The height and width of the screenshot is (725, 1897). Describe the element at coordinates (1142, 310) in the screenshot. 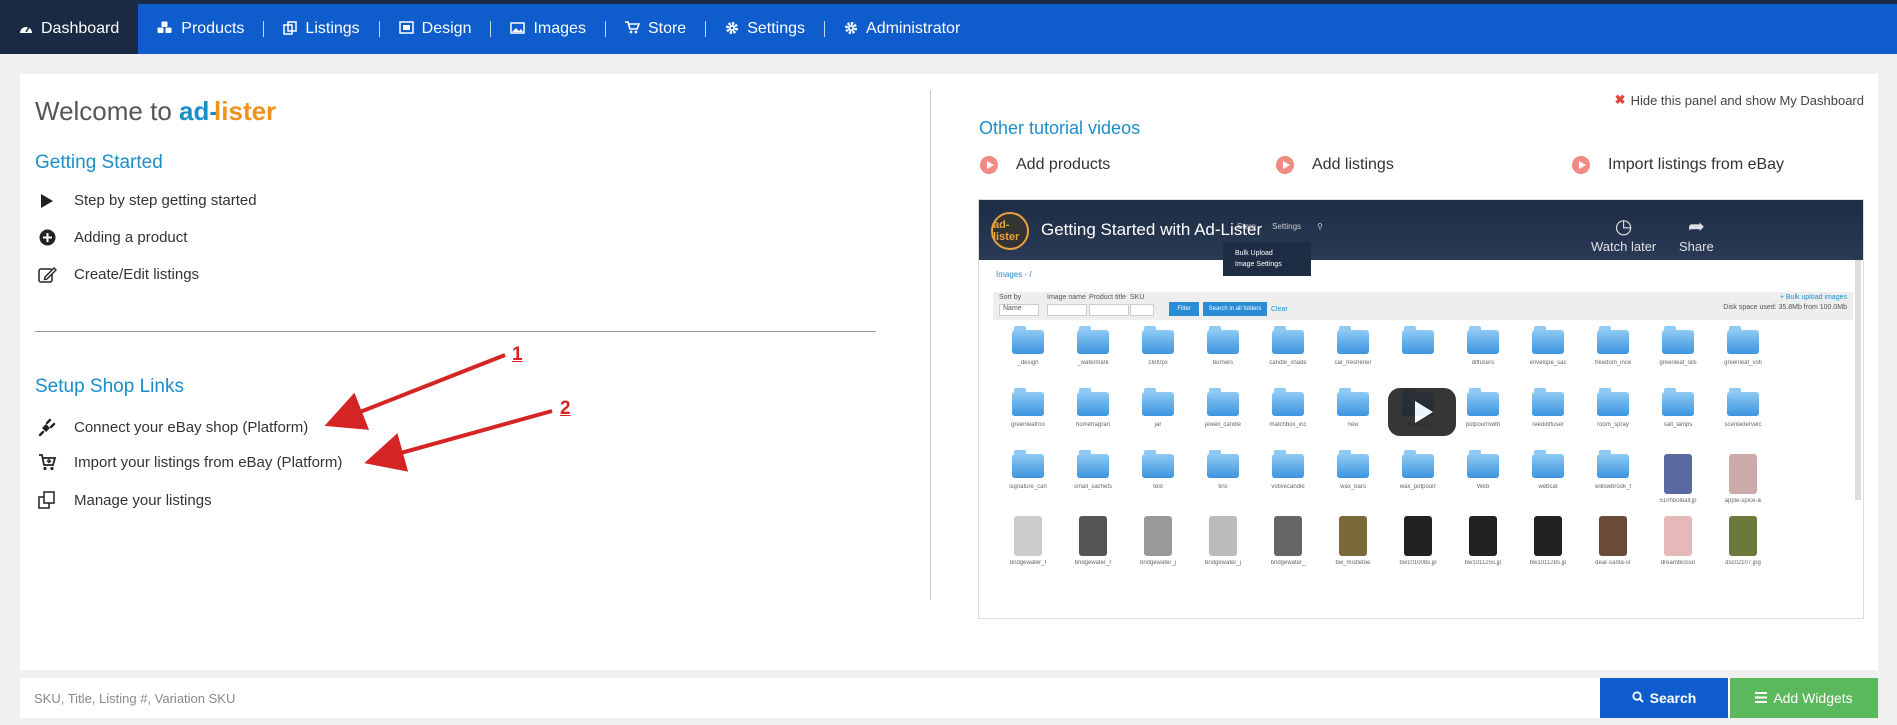

I see `sku-input` at that location.